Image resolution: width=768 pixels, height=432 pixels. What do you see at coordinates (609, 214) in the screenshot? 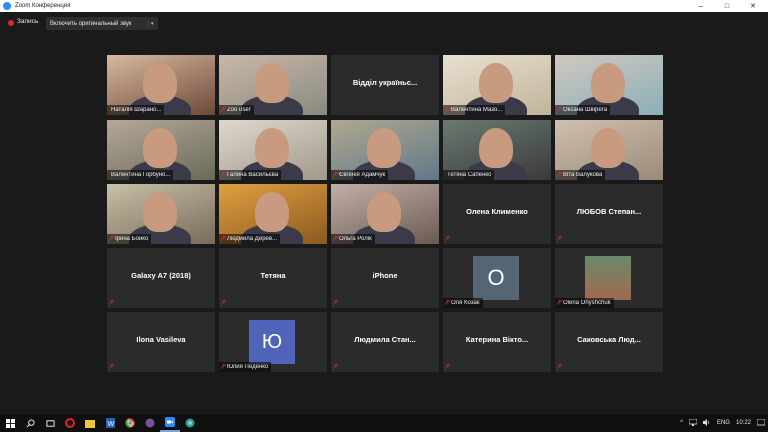
I see `participant-tile: ЛЮБОВ Степан... 🎤︎` at bounding box center [609, 214].